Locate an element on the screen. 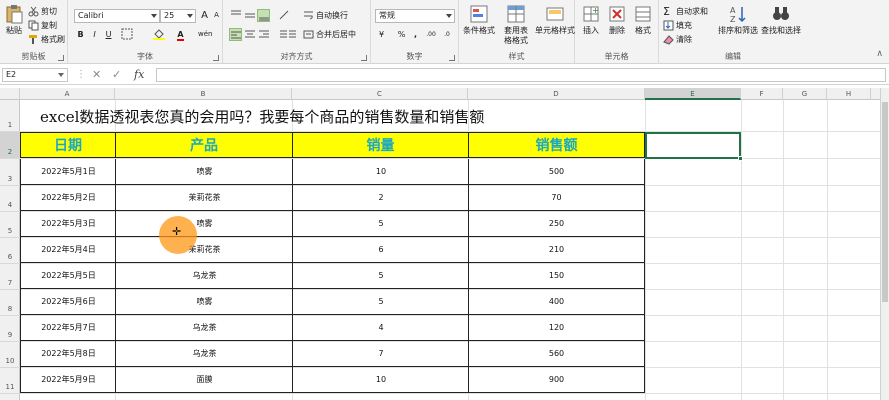 This screenshot has width=889, height=400. data-cell: 6 is located at coordinates (380, 250).